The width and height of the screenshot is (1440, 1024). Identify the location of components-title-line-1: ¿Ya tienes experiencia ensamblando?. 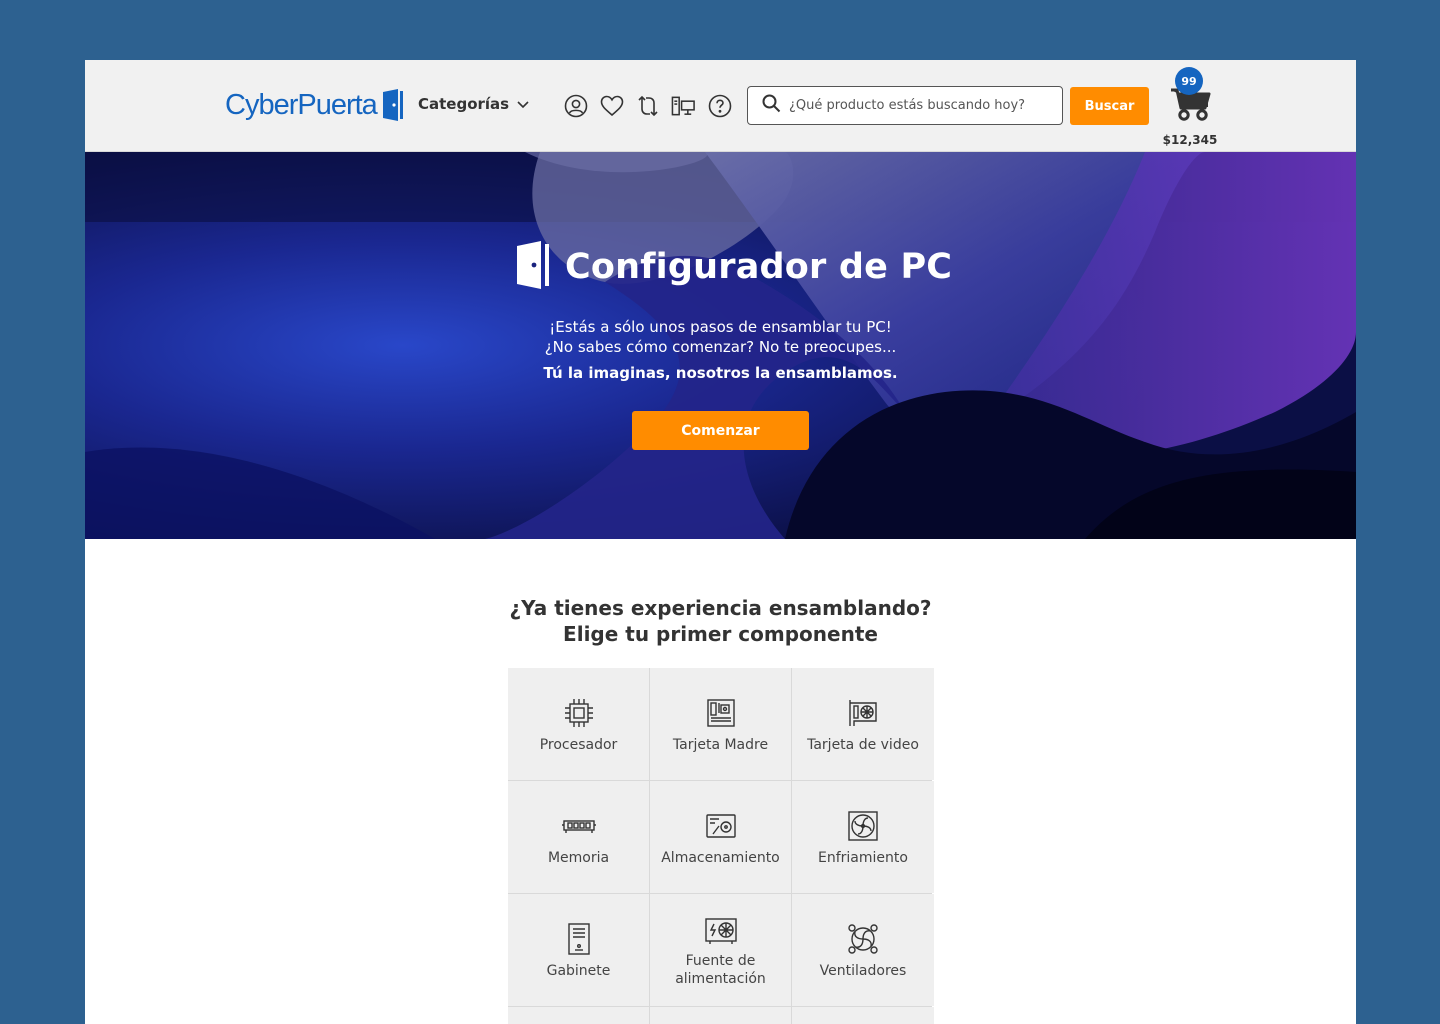
(720, 608).